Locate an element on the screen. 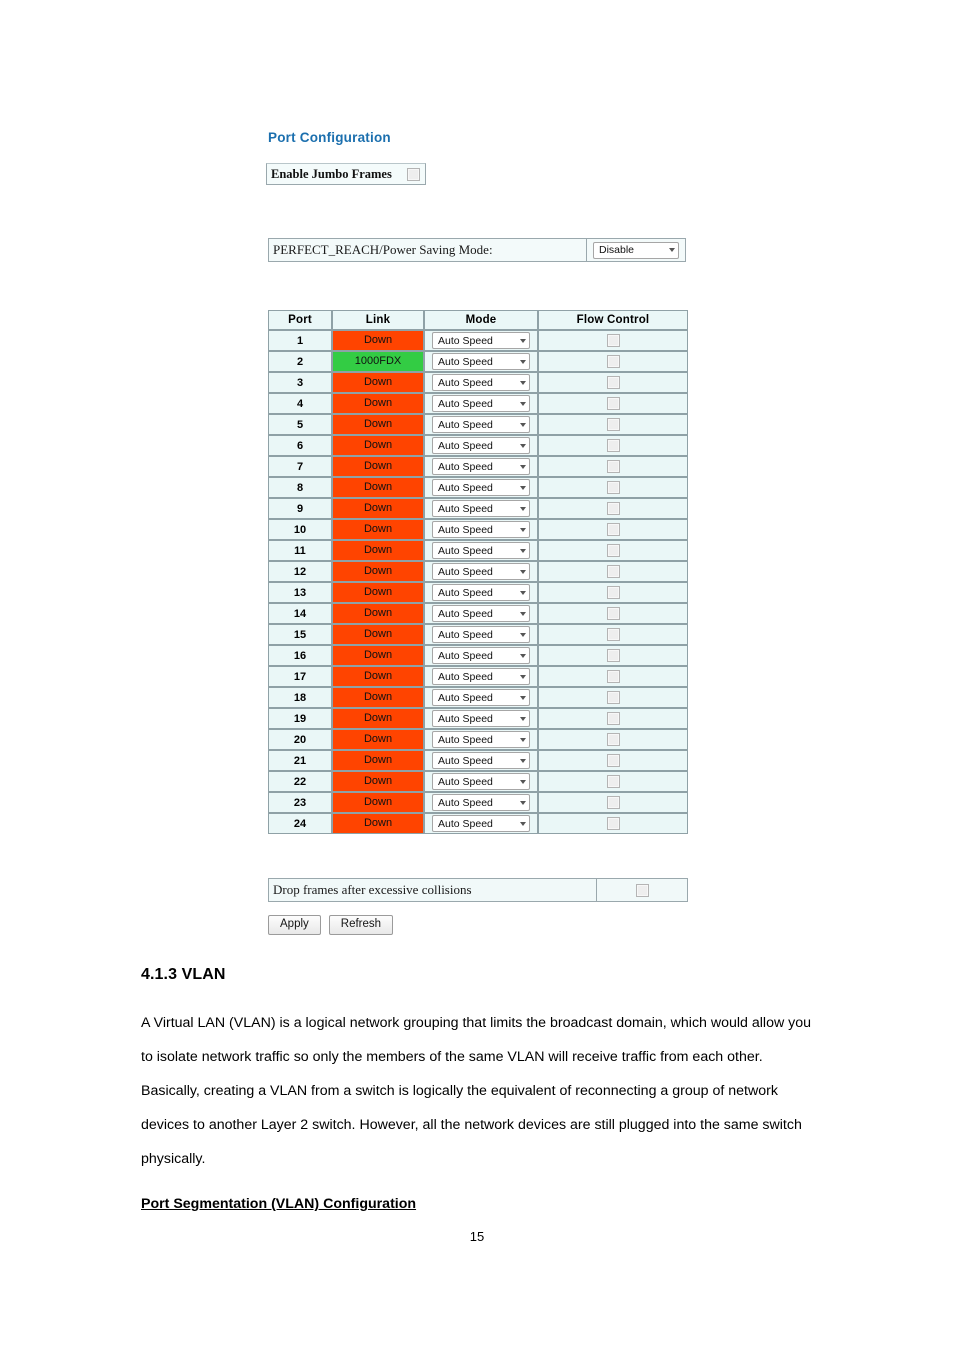 The width and height of the screenshot is (954, 1351). table-row: 19 Down Auto Speed is located at coordinates (478, 718).